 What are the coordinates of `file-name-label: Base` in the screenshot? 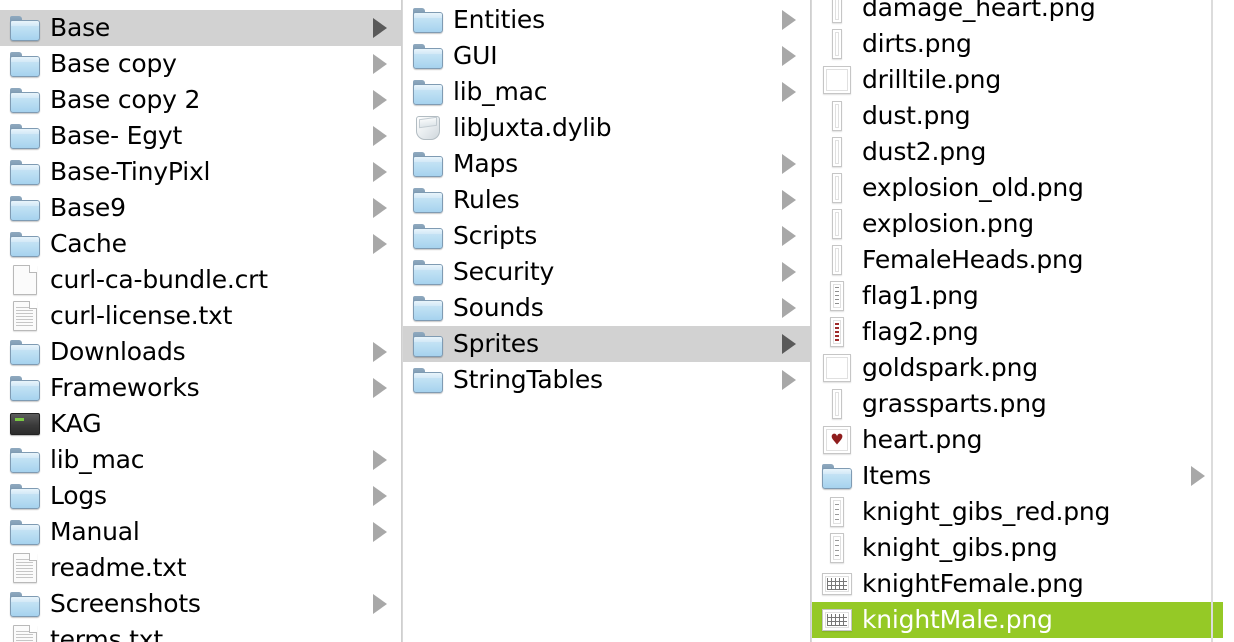 It's located at (80, 27).